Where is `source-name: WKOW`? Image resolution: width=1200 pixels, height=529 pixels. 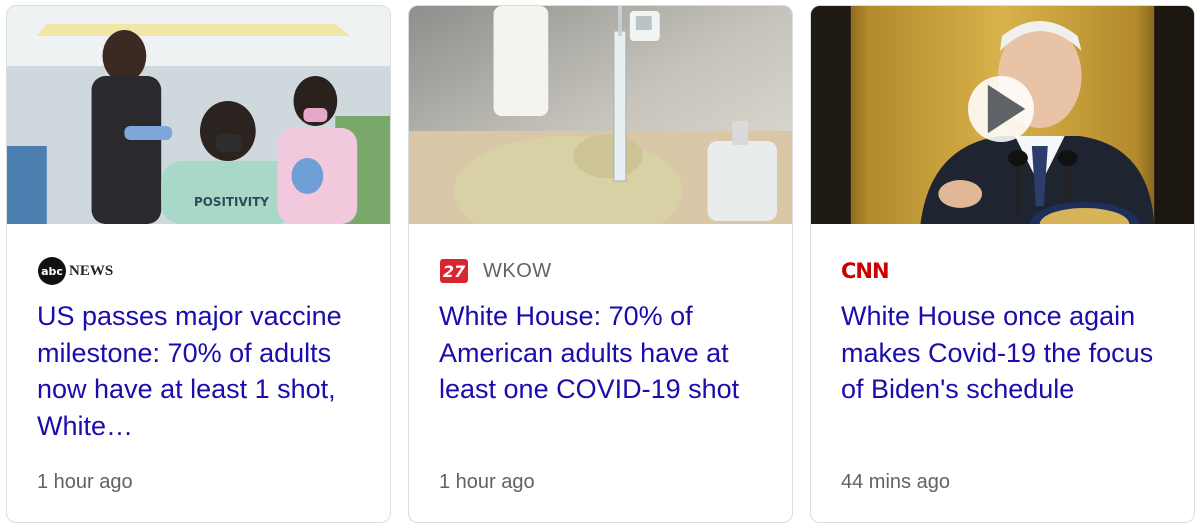 source-name: WKOW is located at coordinates (517, 270).